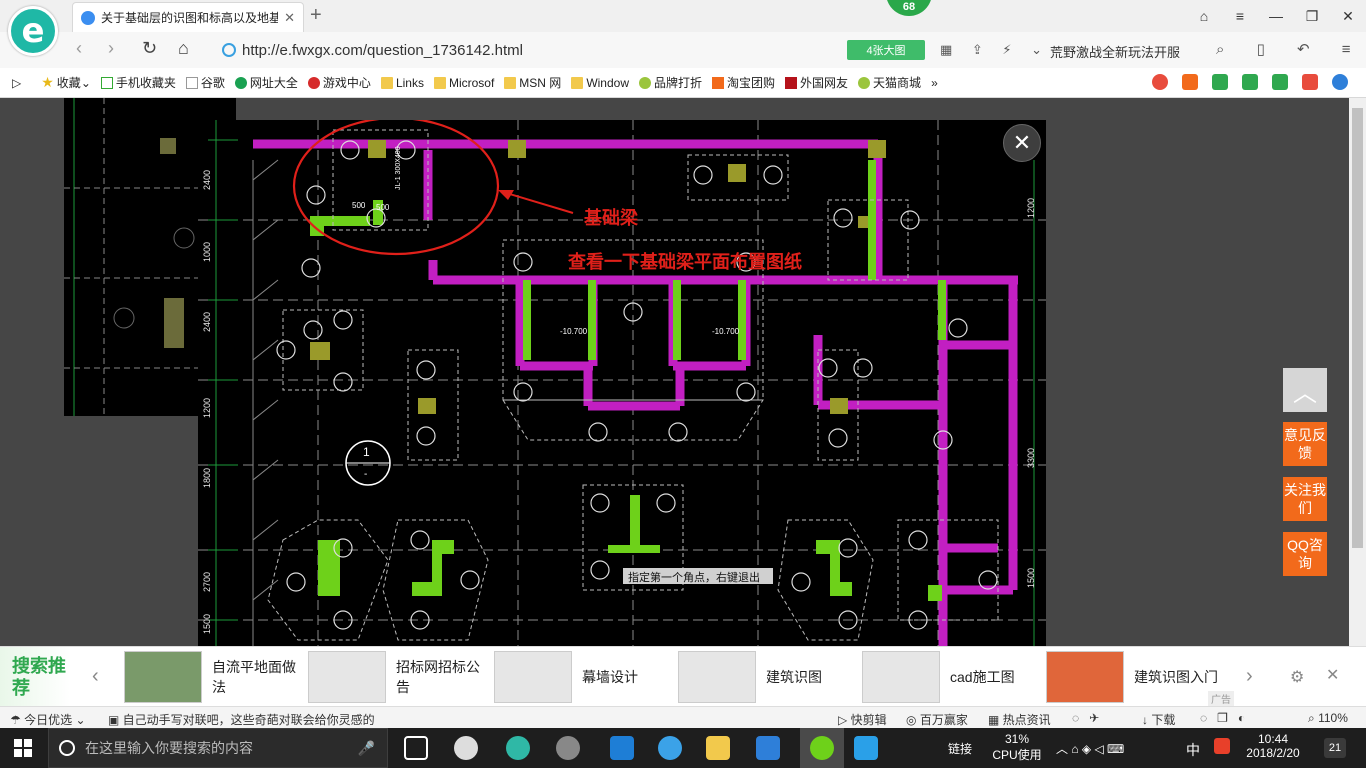 The height and width of the screenshot is (768, 1366). I want to click on news-headline: ▣ 自己动手写对联吧，这些奇葩对联会给你灵感的, so click(241, 719).